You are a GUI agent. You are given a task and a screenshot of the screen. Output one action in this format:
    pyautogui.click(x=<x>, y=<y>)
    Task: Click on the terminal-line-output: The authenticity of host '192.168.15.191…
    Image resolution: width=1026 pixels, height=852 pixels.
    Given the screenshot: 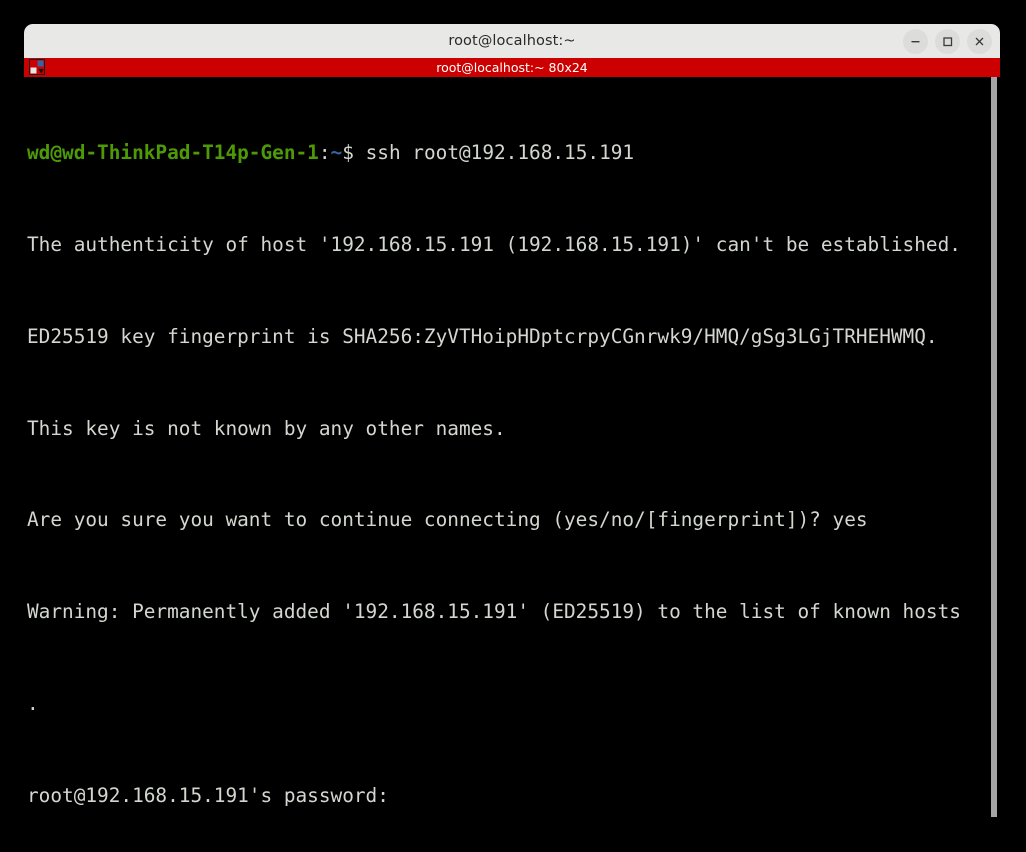 What is the action you would take?
    pyautogui.click(x=494, y=244)
    